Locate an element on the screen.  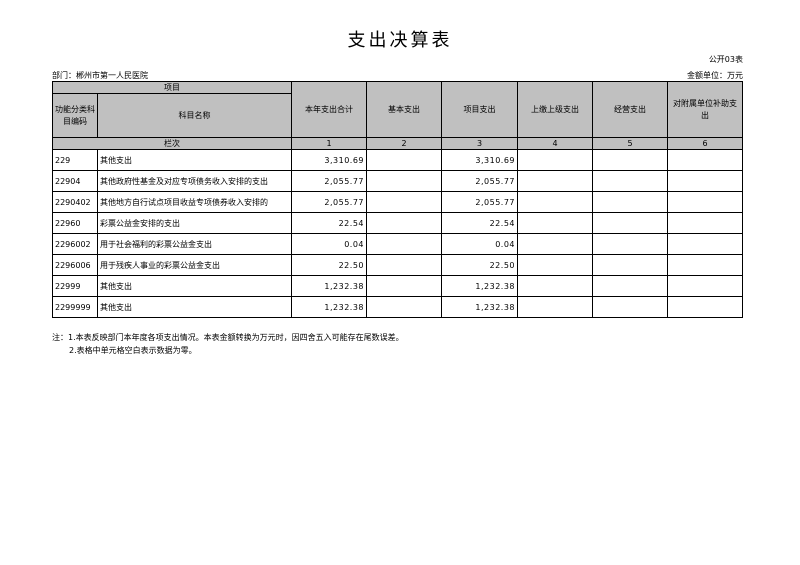
total-cell: 3,310.69 is located at coordinates (329, 160).